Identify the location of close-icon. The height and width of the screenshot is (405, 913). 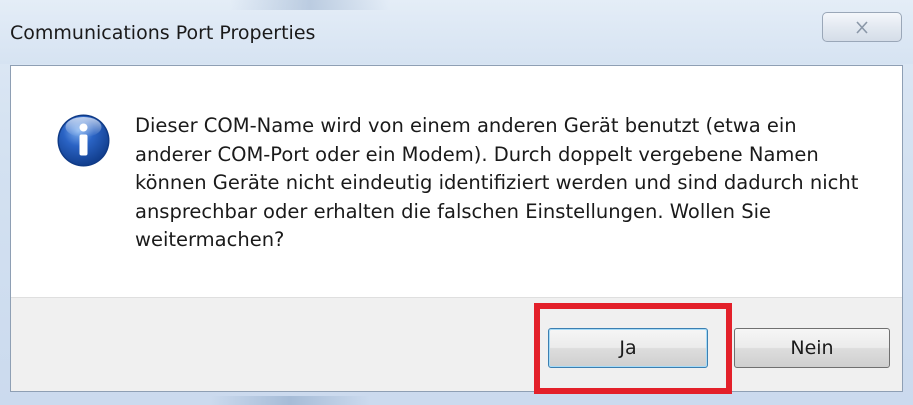
(862, 27).